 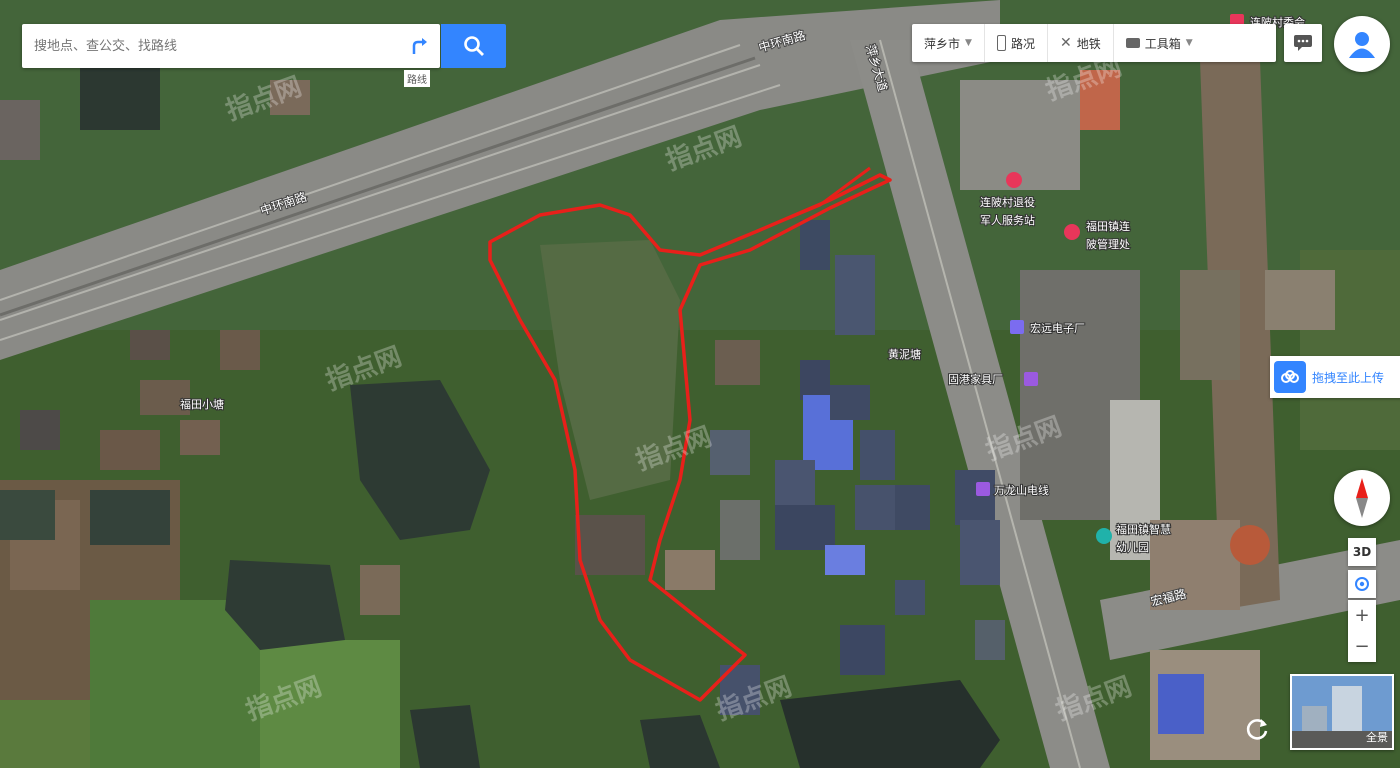 I want to click on user-avatar, so click(x=1362, y=44).